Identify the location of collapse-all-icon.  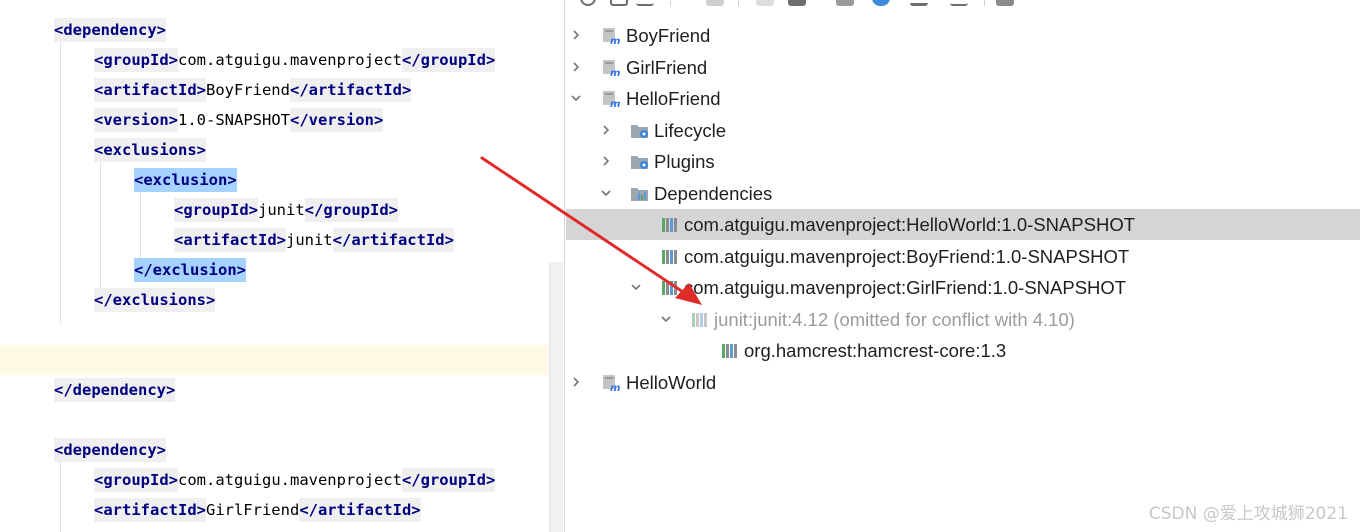
(959, 3).